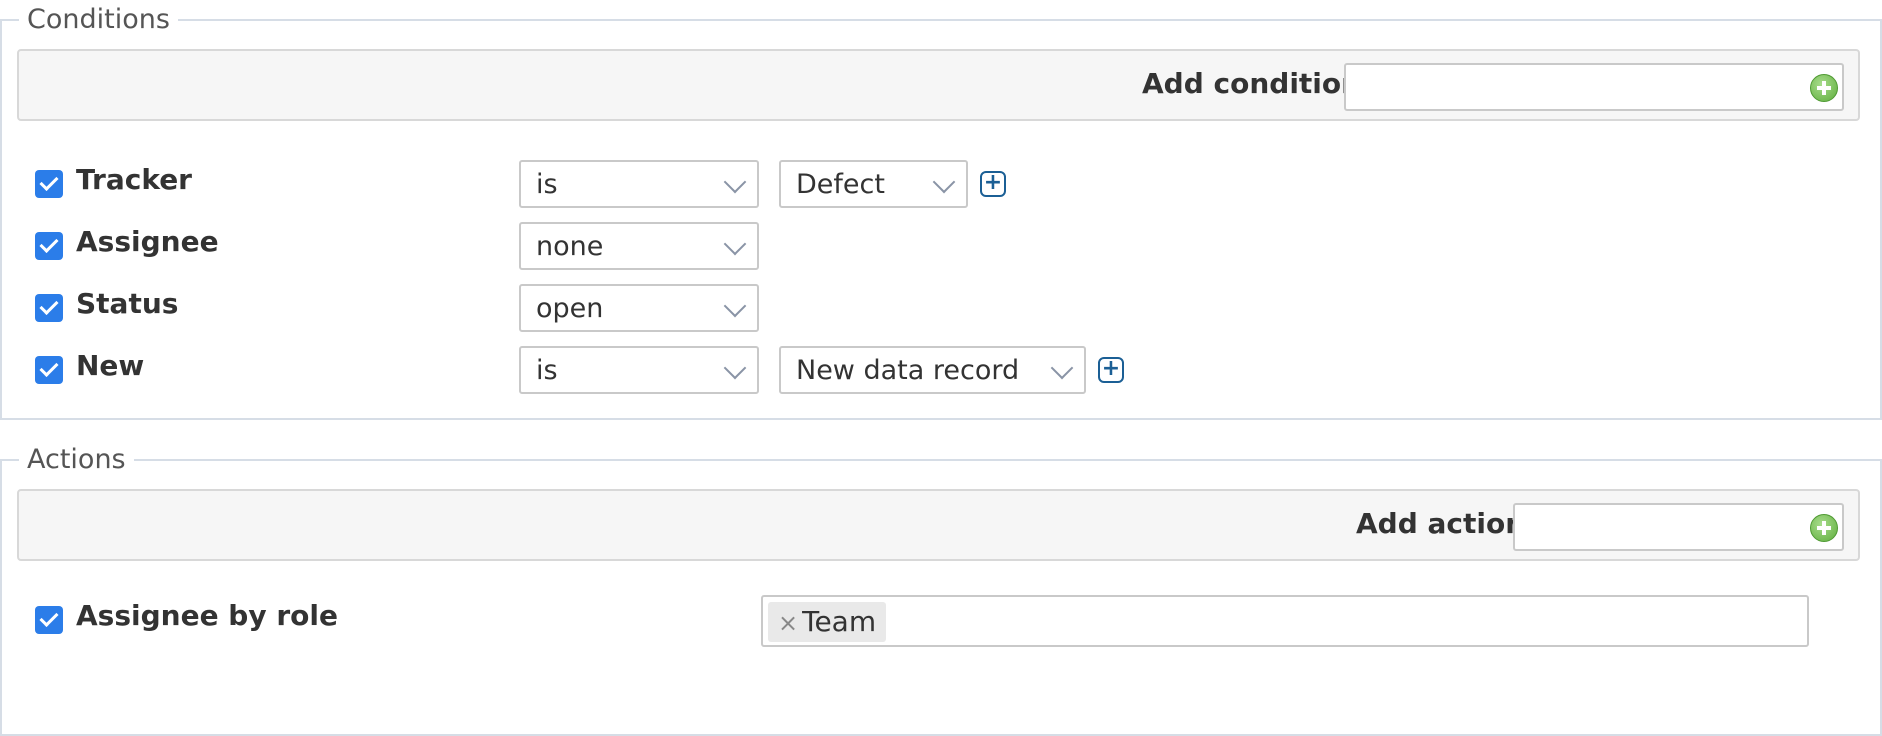 This screenshot has width=1882, height=736. I want to click on assignee-by-role-label: Assignee by role, so click(207, 615).